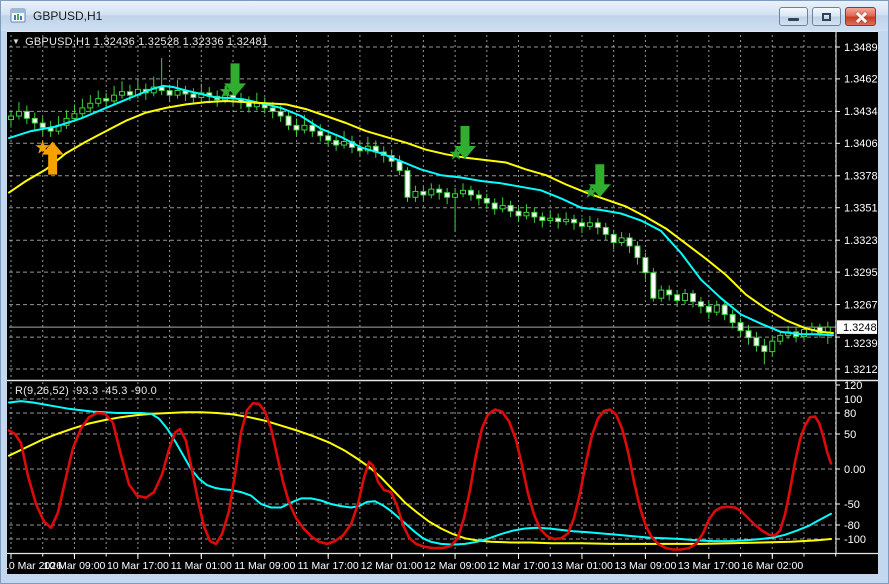 This screenshot has height=584, width=889. What do you see at coordinates (861, 241) in the screenshot?
I see `price-axis-label: 1.33230` at bounding box center [861, 241].